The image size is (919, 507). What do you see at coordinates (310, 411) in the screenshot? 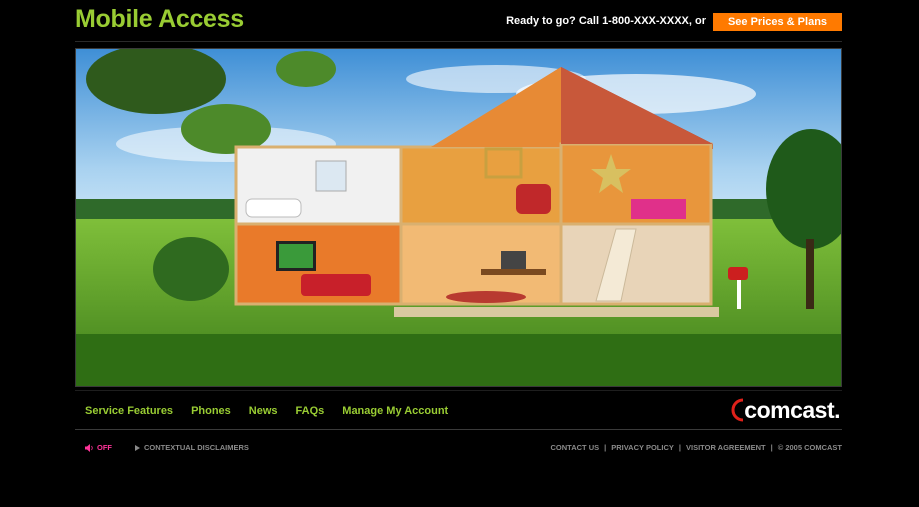
I see `nav-faqs: FAQs` at bounding box center [310, 411].